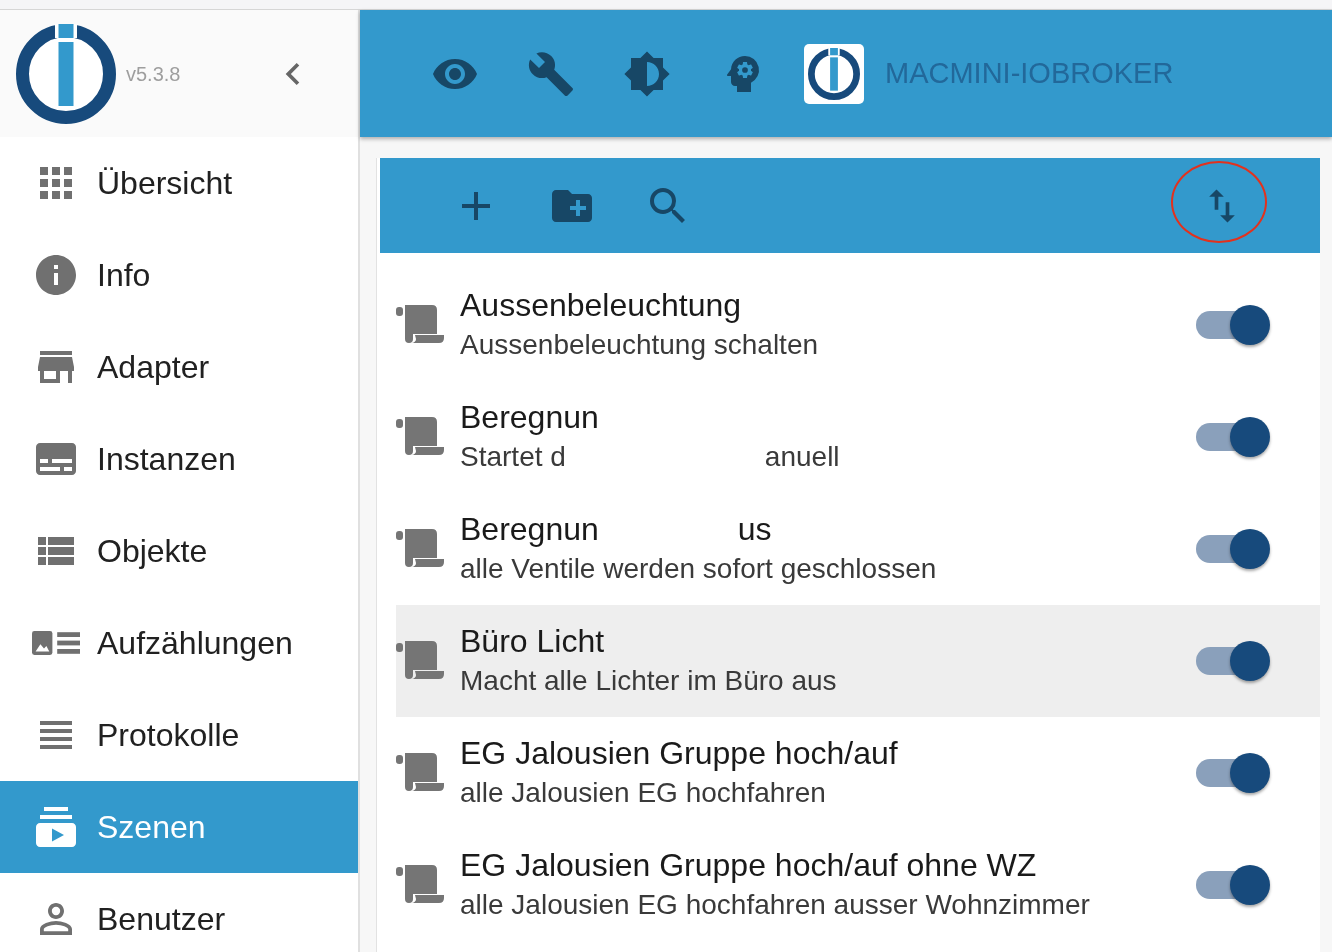 The image size is (1332, 952). Describe the element at coordinates (775, 905) in the screenshot. I see `scene-description: alle Jalousien EG hochfahren ausser Wohnzimmer` at that location.